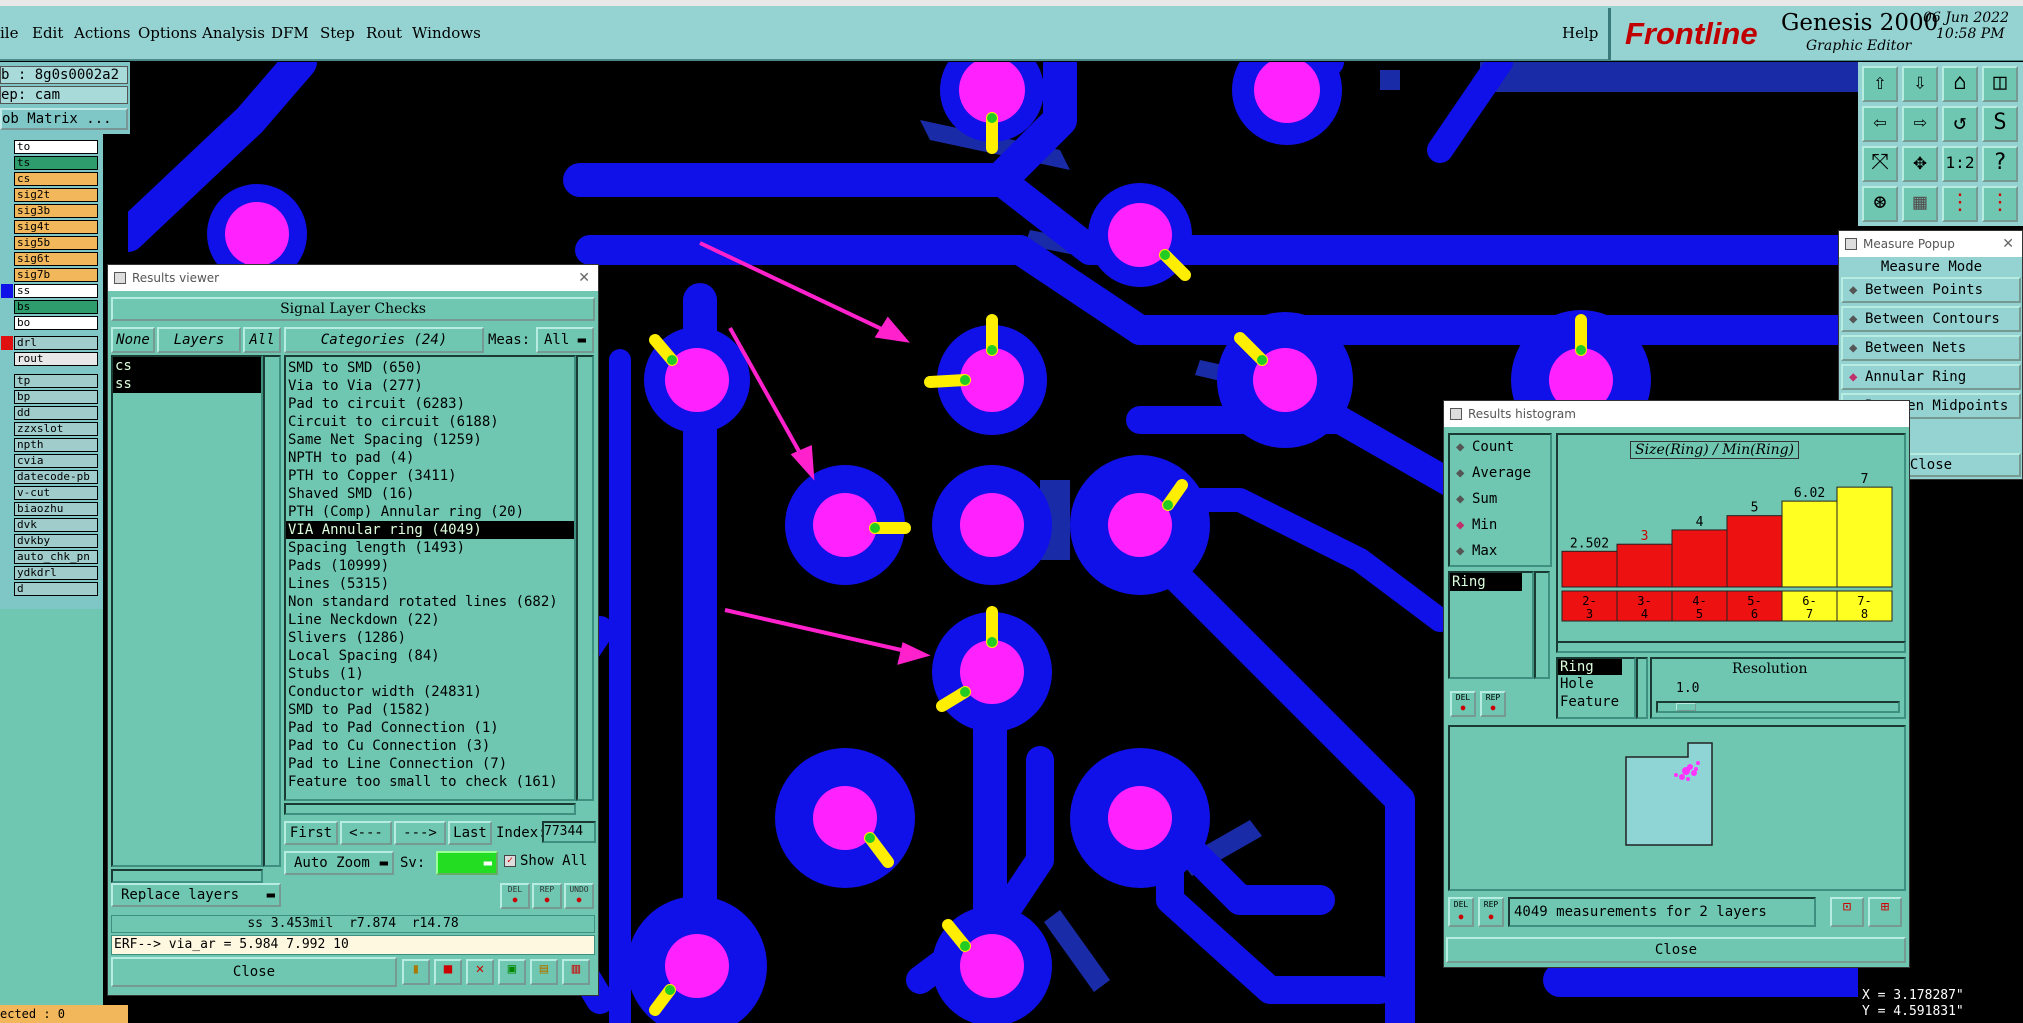  What do you see at coordinates (187, 611) in the screenshot?
I see `layer-list: cs ss` at bounding box center [187, 611].